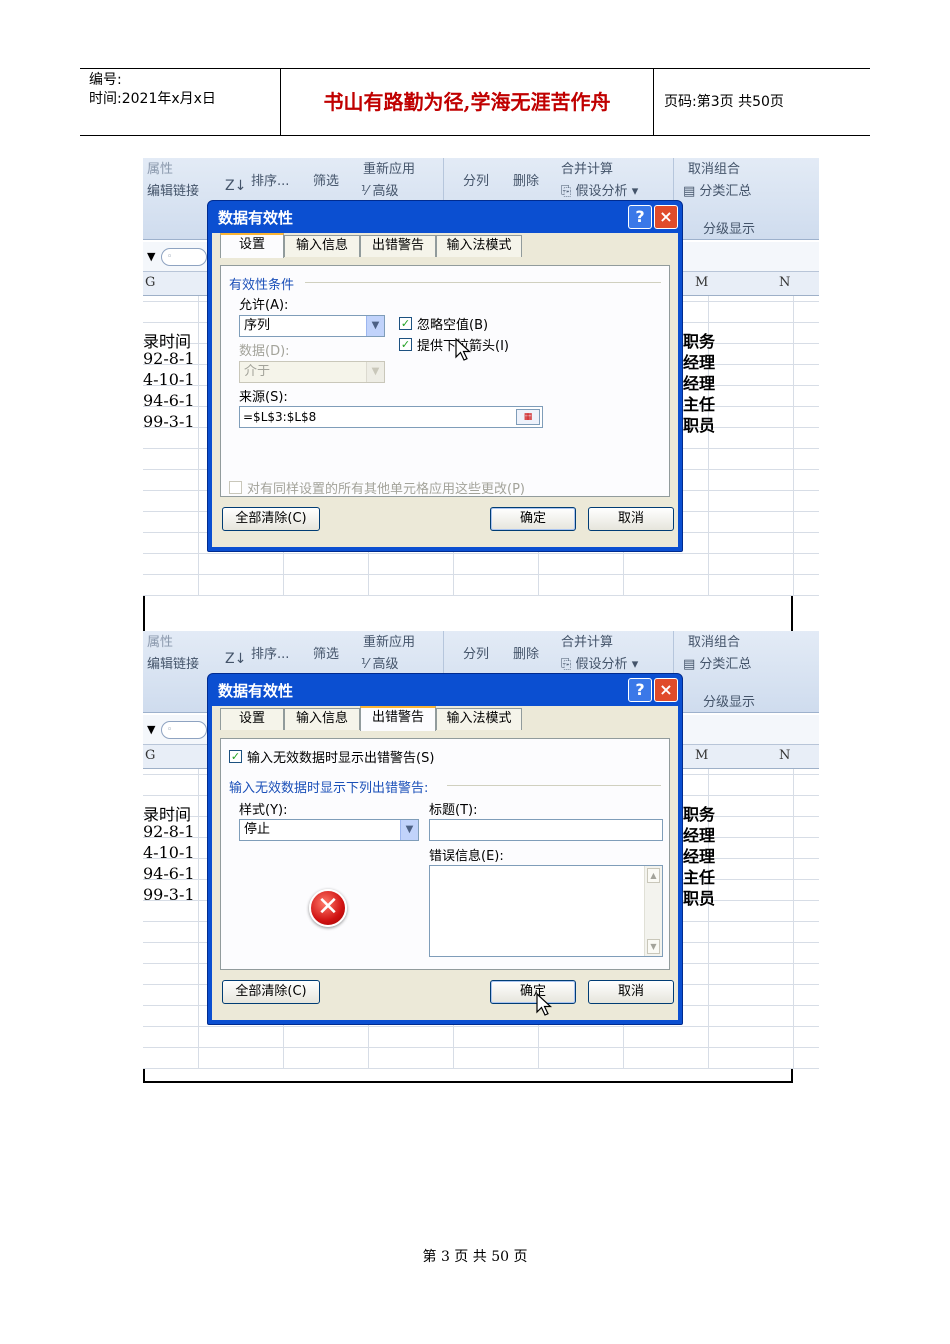 The width and height of the screenshot is (950, 1344). What do you see at coordinates (257, 829) in the screenshot?
I see `style-value: 停止` at bounding box center [257, 829].